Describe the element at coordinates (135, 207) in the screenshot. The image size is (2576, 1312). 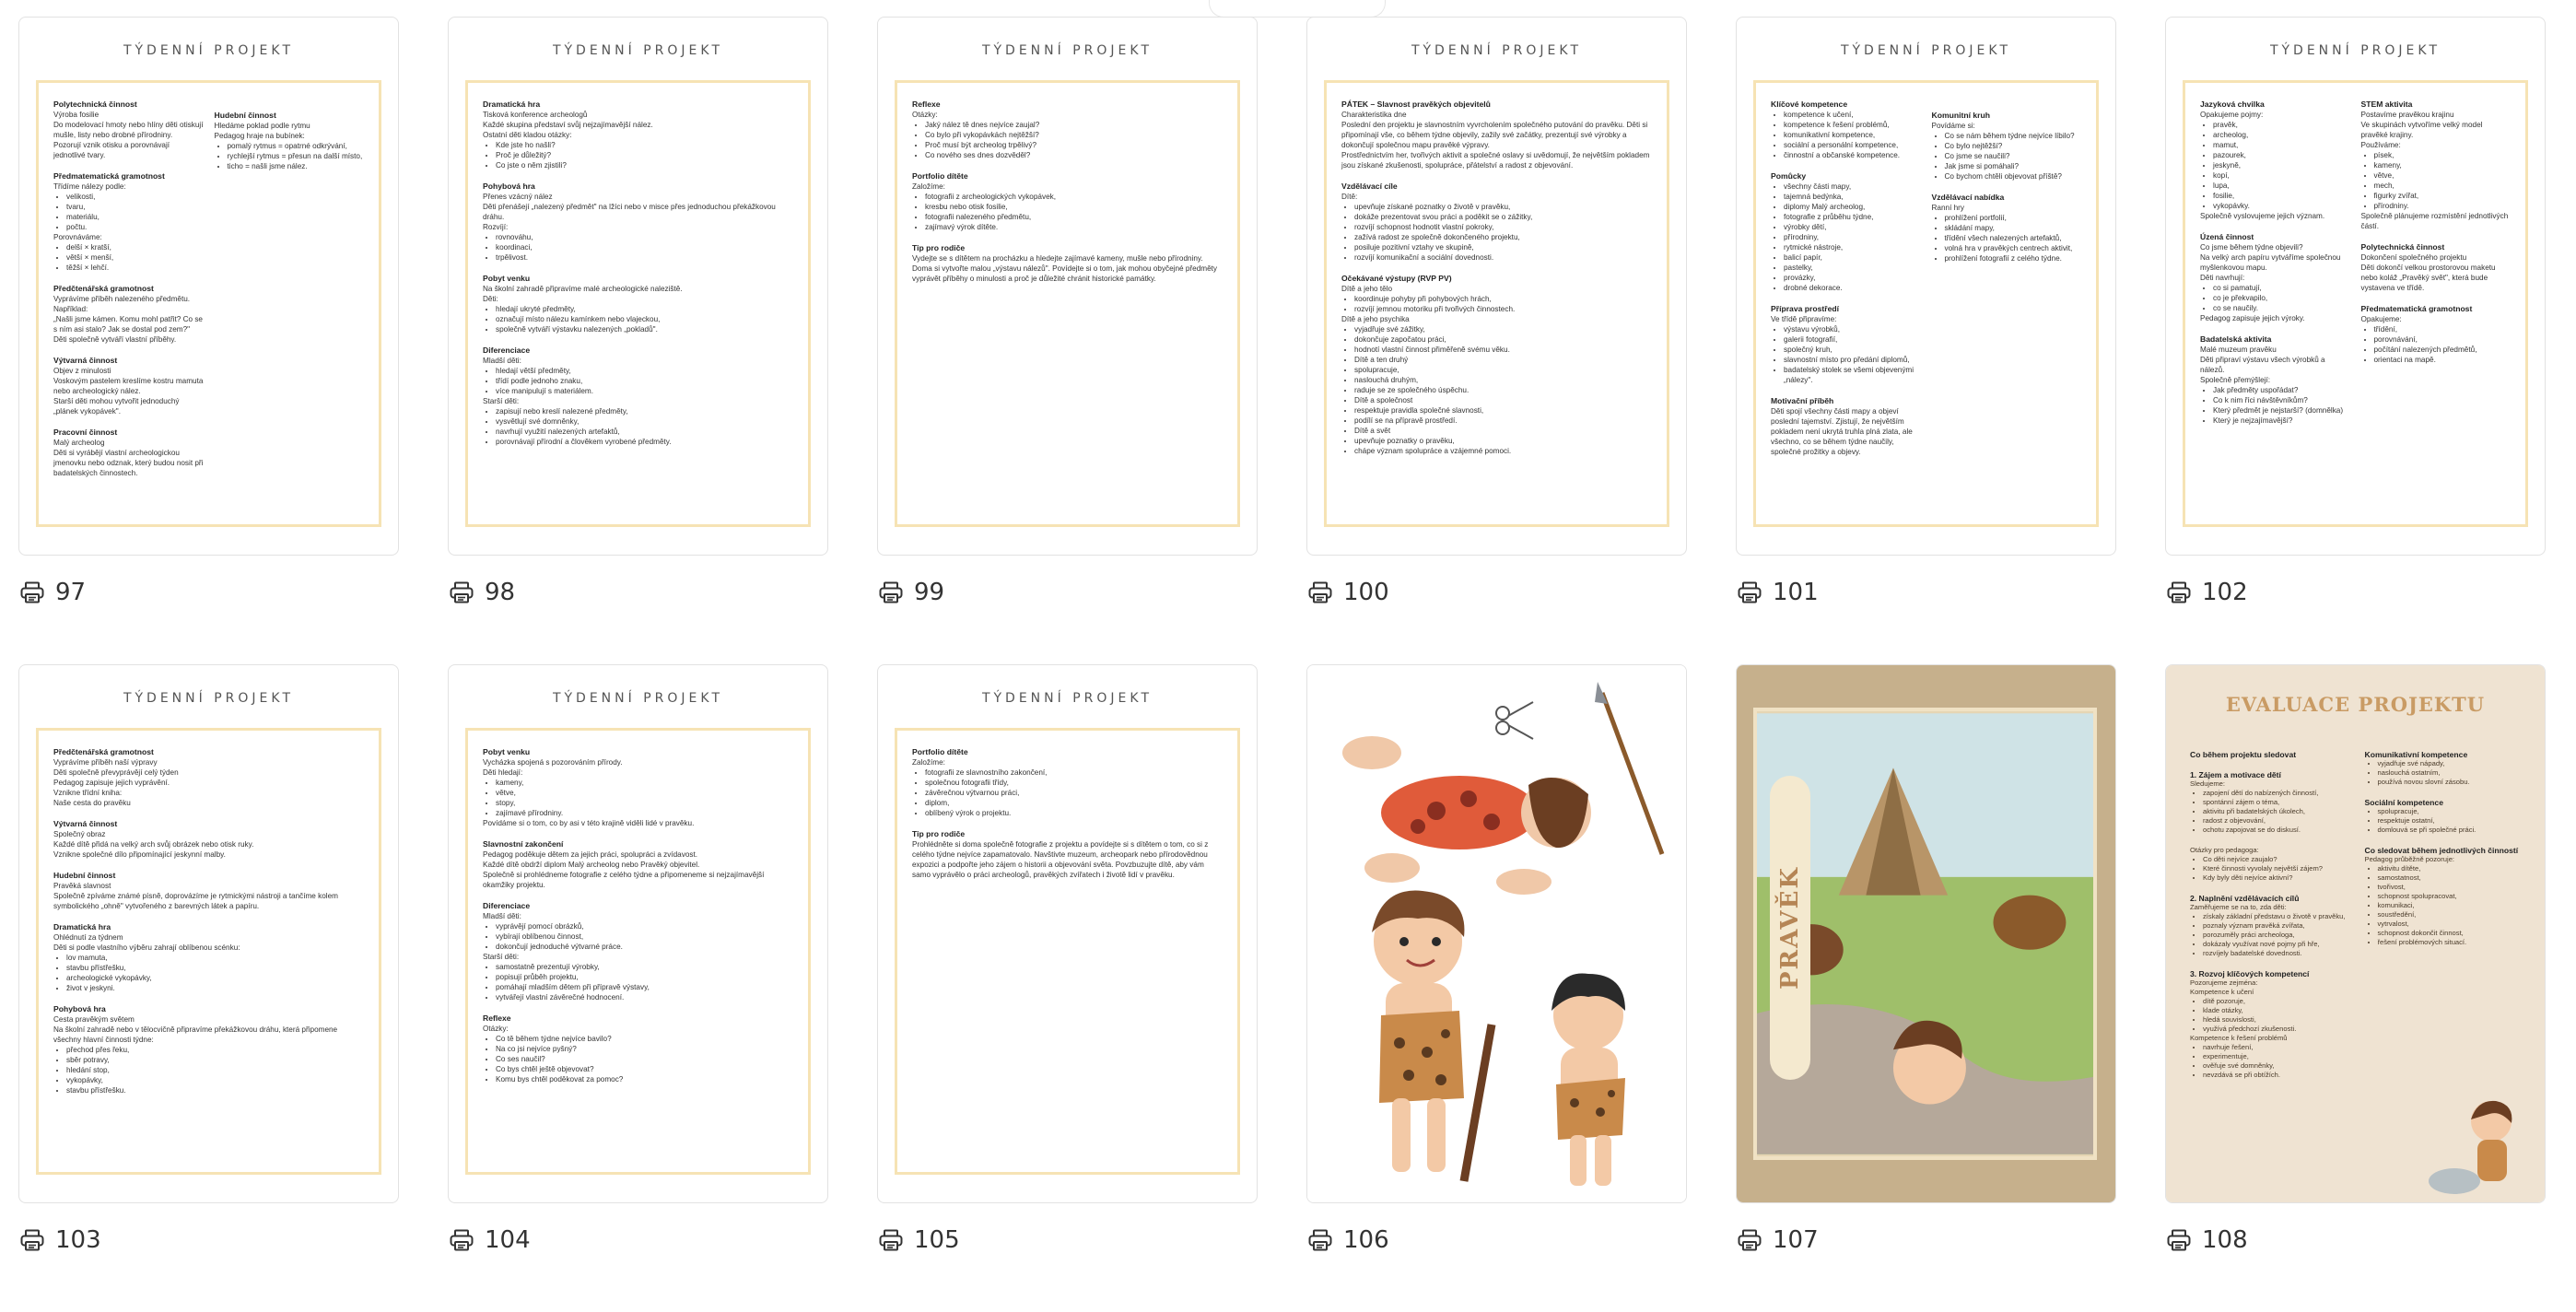
I see `bullet-item: tvaru,` at that location.